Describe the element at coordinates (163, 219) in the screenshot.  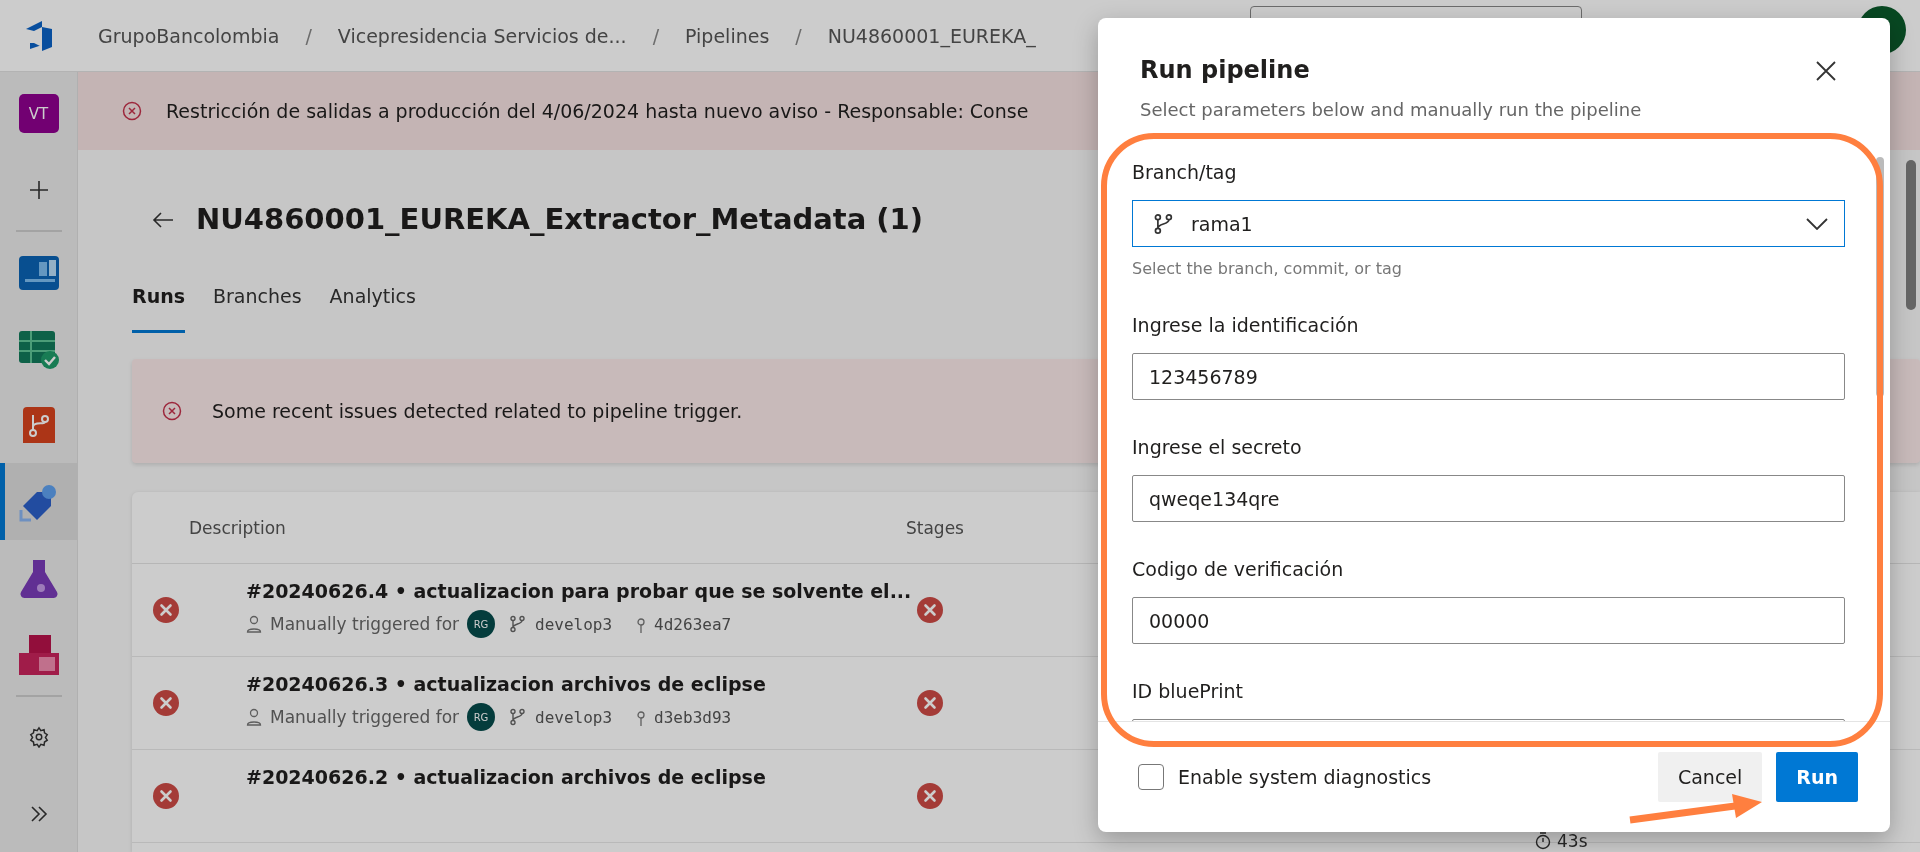
I see `back-arrow-icon` at that location.